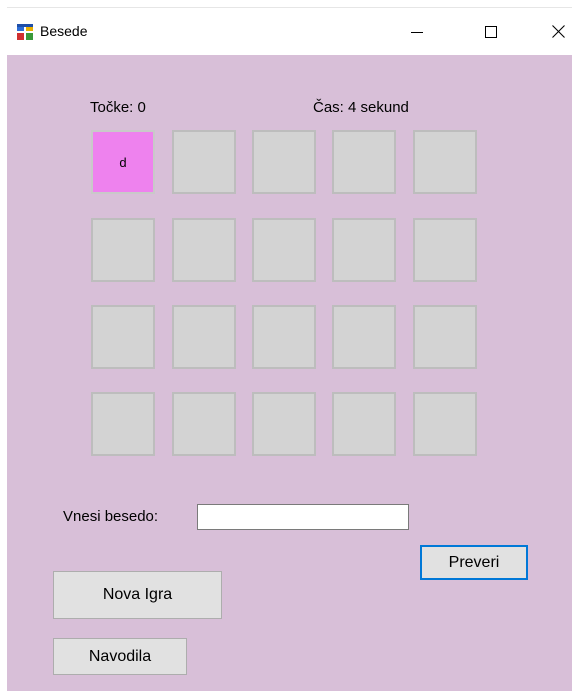  I want to click on word-input, so click(303, 517).